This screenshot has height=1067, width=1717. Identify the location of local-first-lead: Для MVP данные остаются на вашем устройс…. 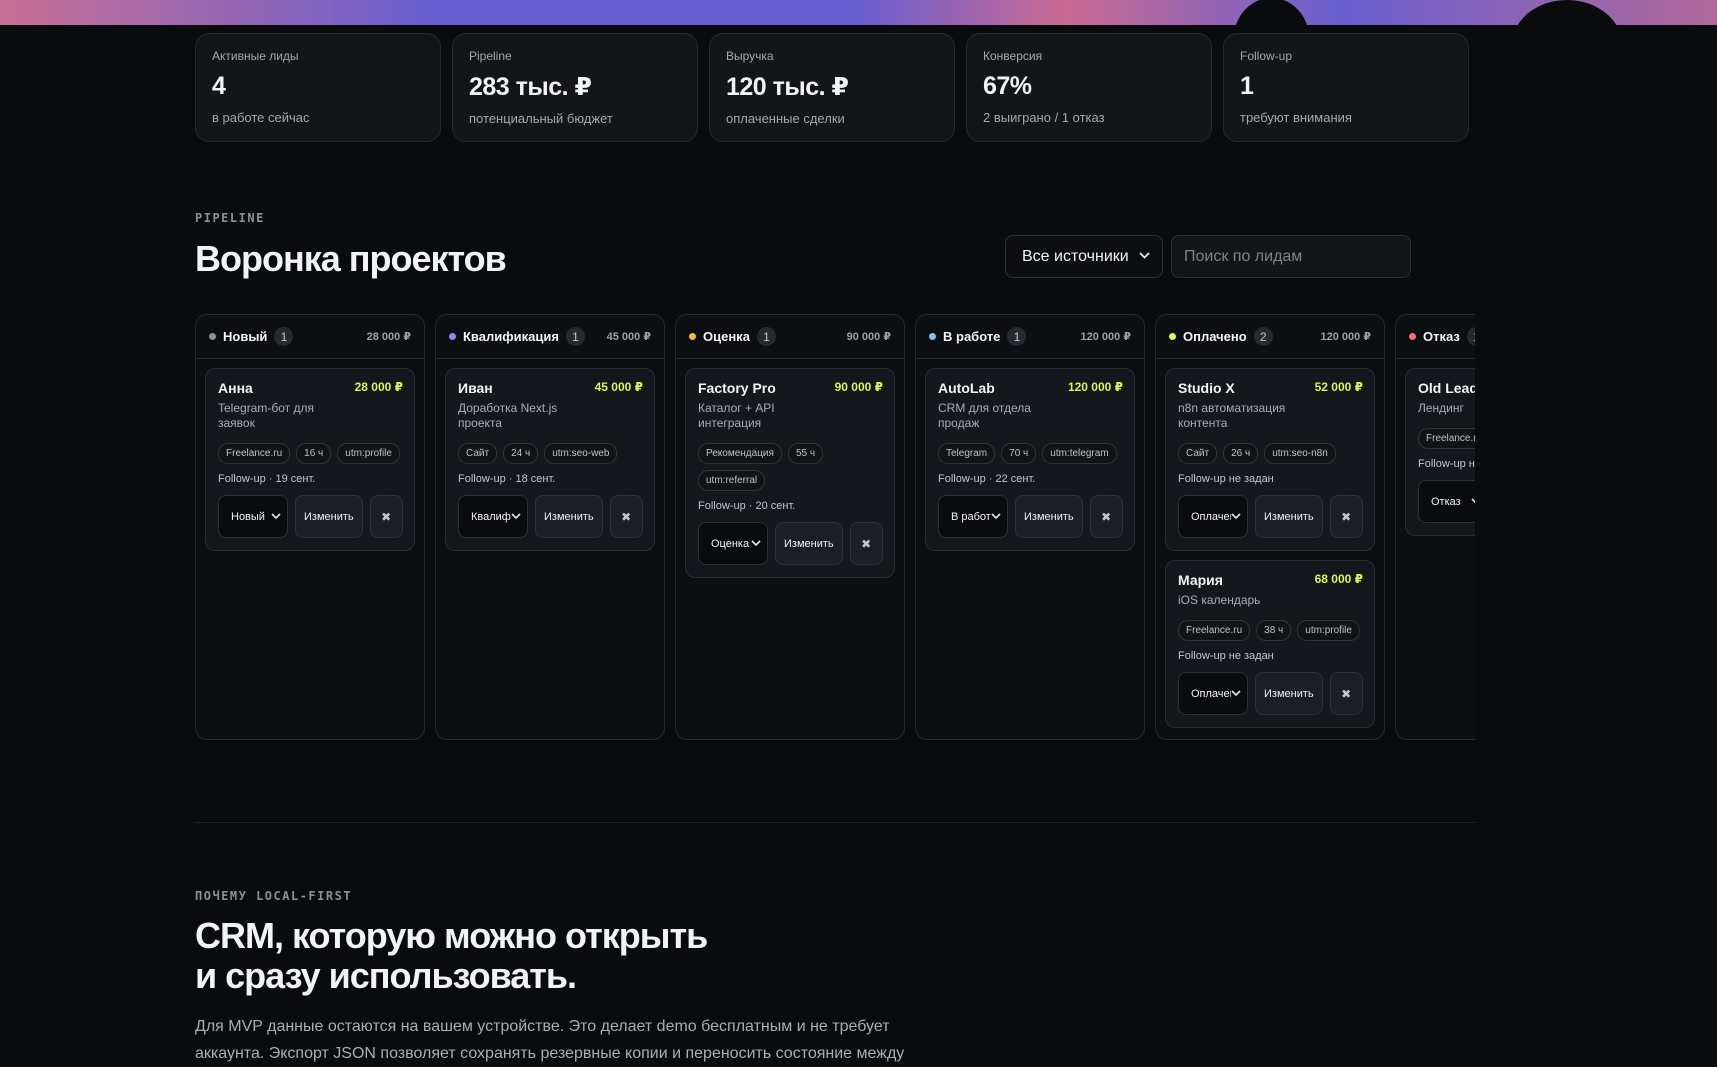
(550, 1040).